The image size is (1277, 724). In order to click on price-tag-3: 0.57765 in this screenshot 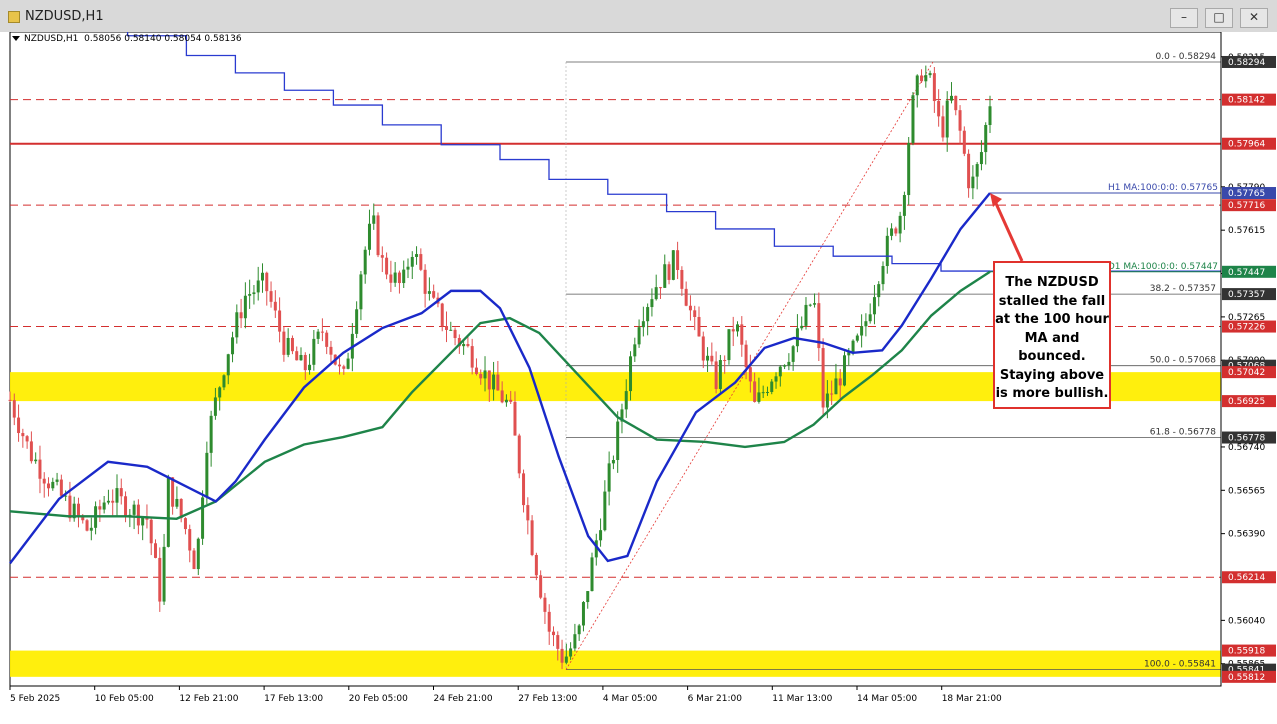, I will do `click(1246, 194)`.